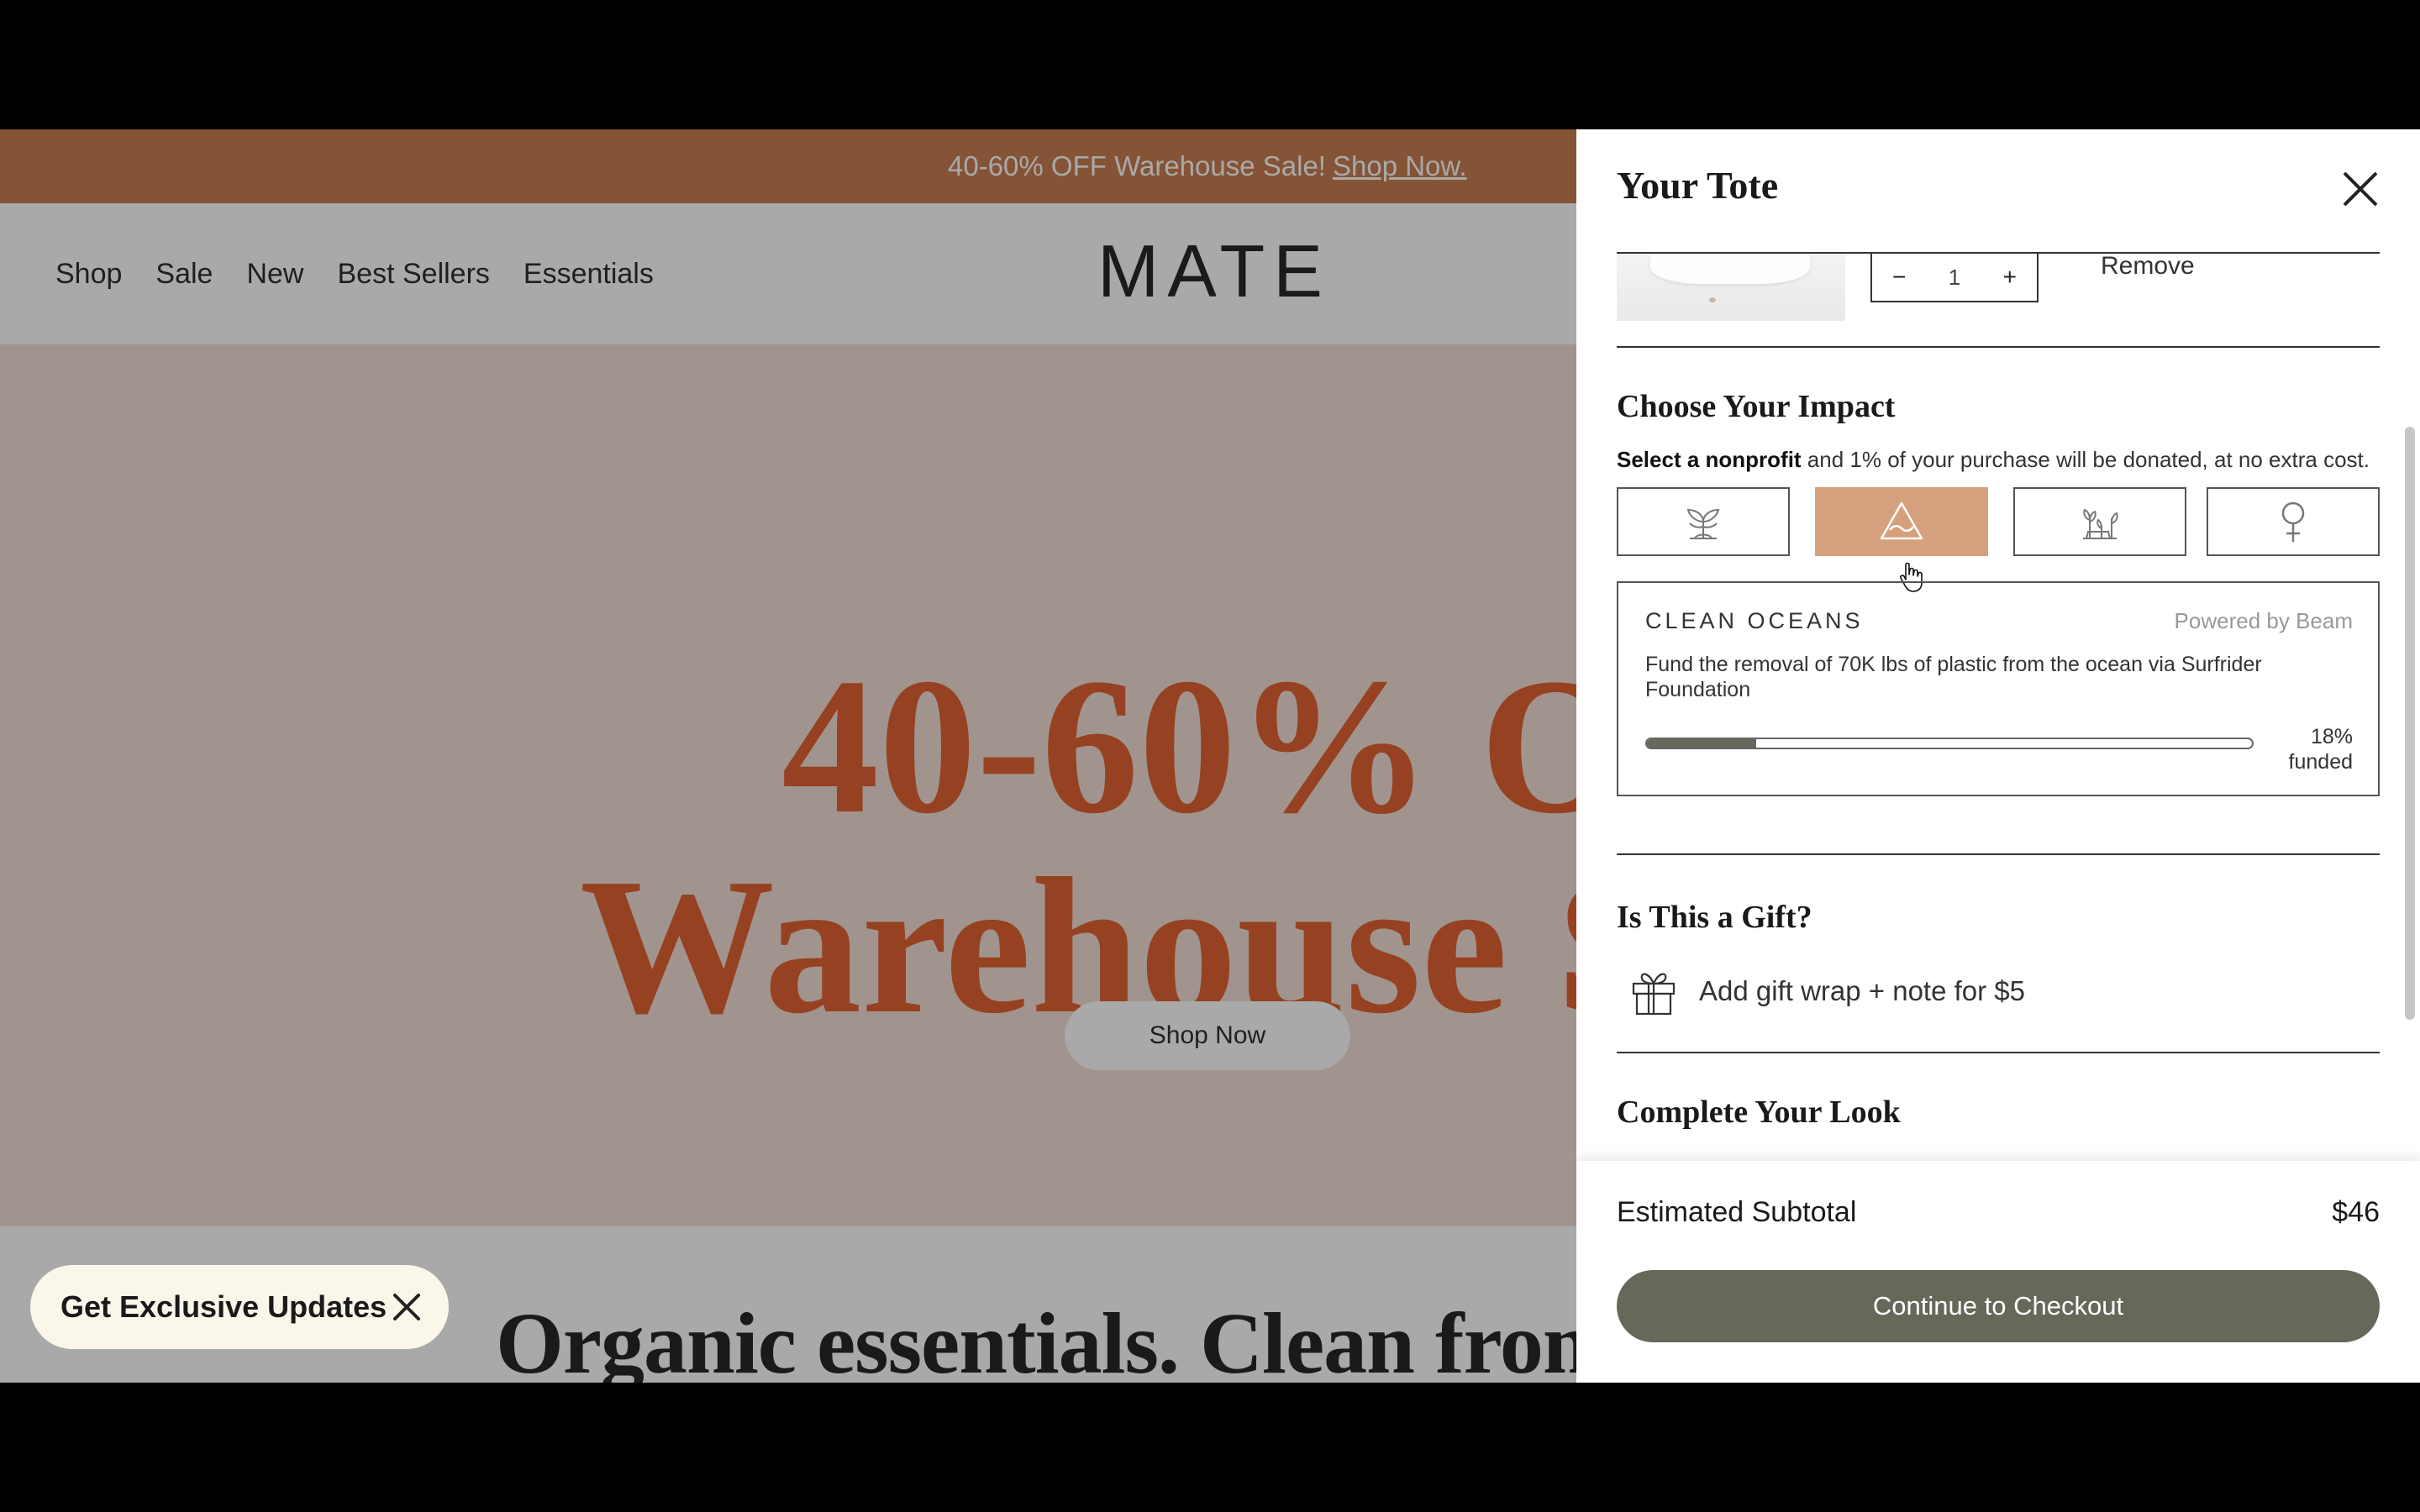  Describe the element at coordinates (2331, 736) in the screenshot. I see `funded-percent: 18%` at that location.